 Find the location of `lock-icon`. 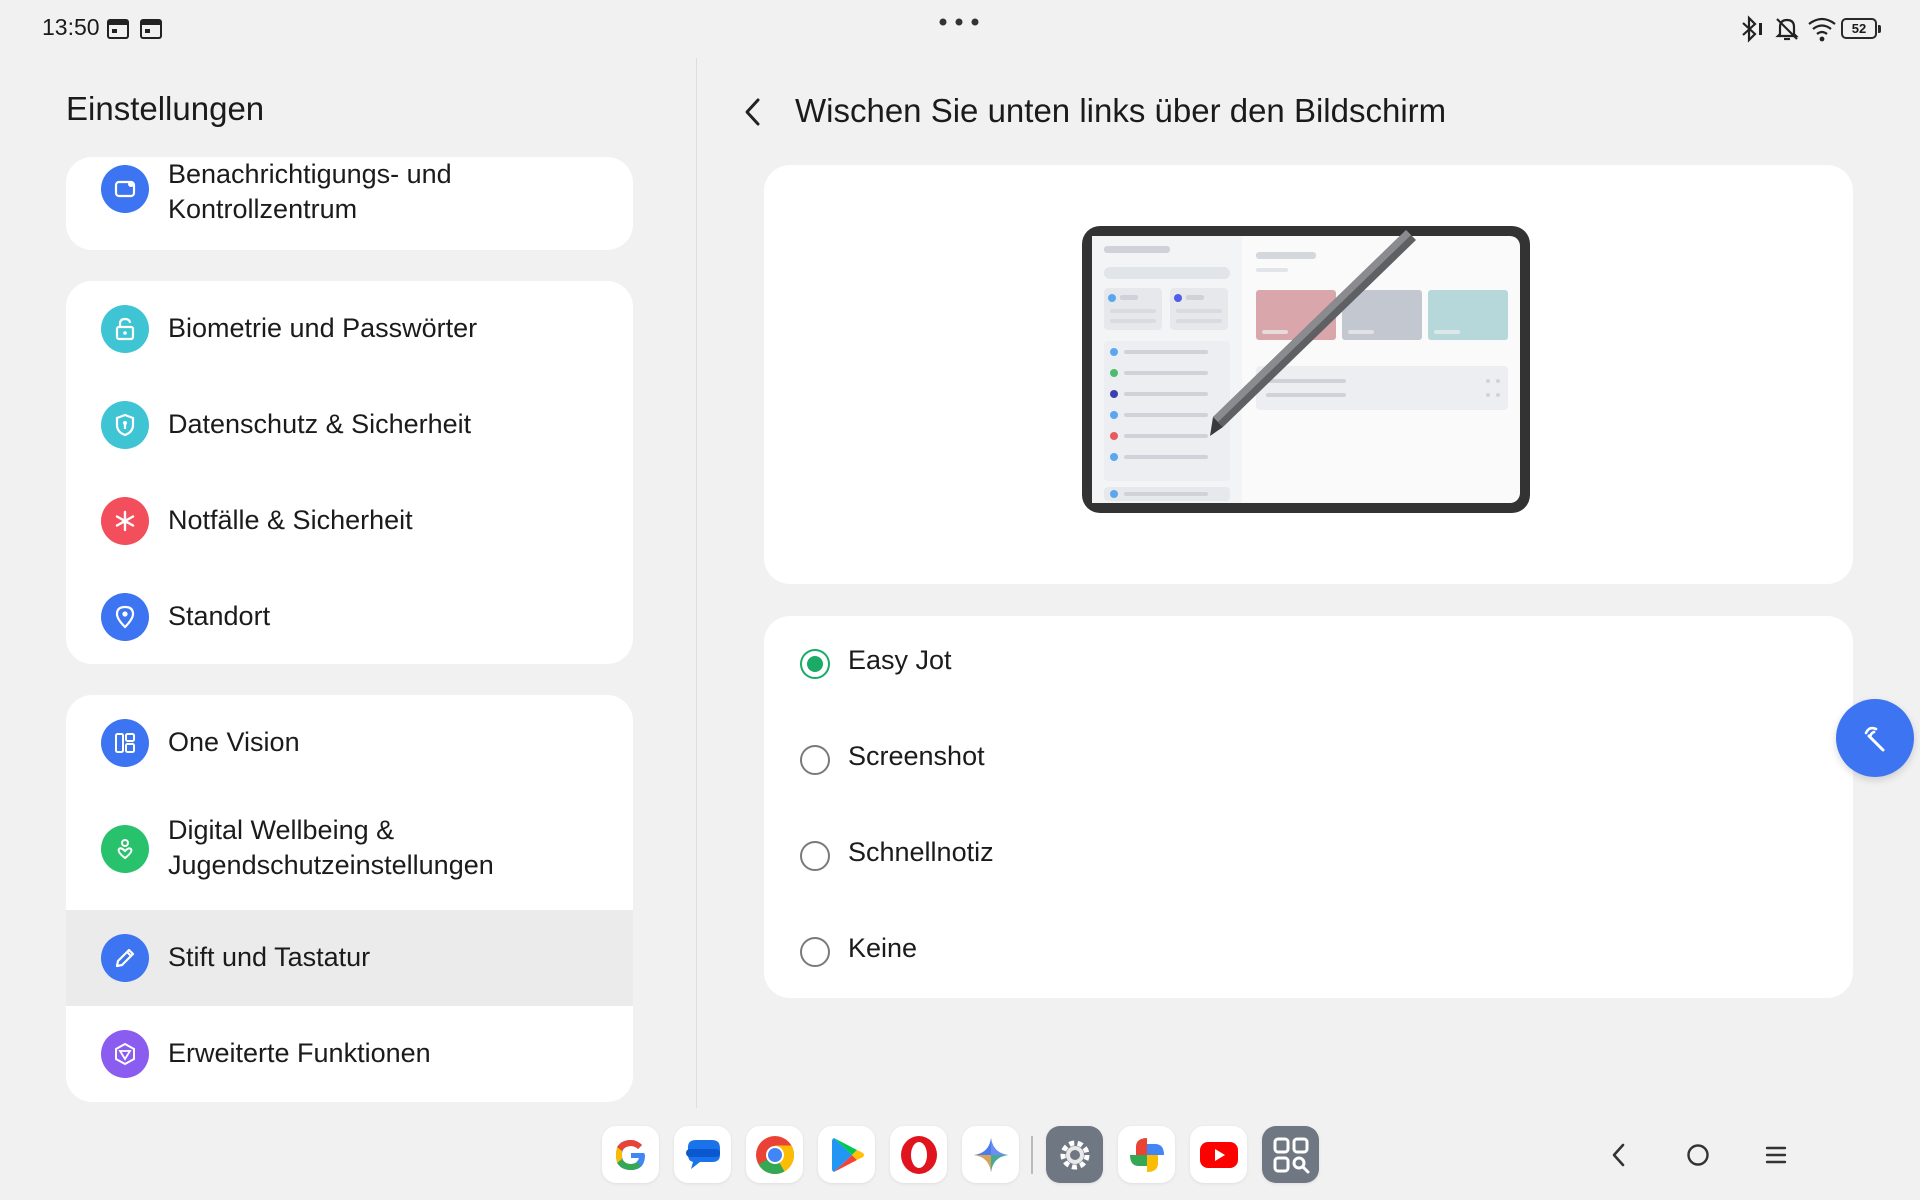

lock-icon is located at coordinates (125, 329).